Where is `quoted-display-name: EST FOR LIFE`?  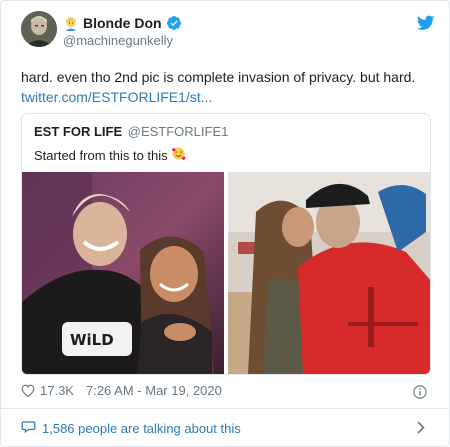
quoted-display-name: EST FOR LIFE is located at coordinates (78, 131).